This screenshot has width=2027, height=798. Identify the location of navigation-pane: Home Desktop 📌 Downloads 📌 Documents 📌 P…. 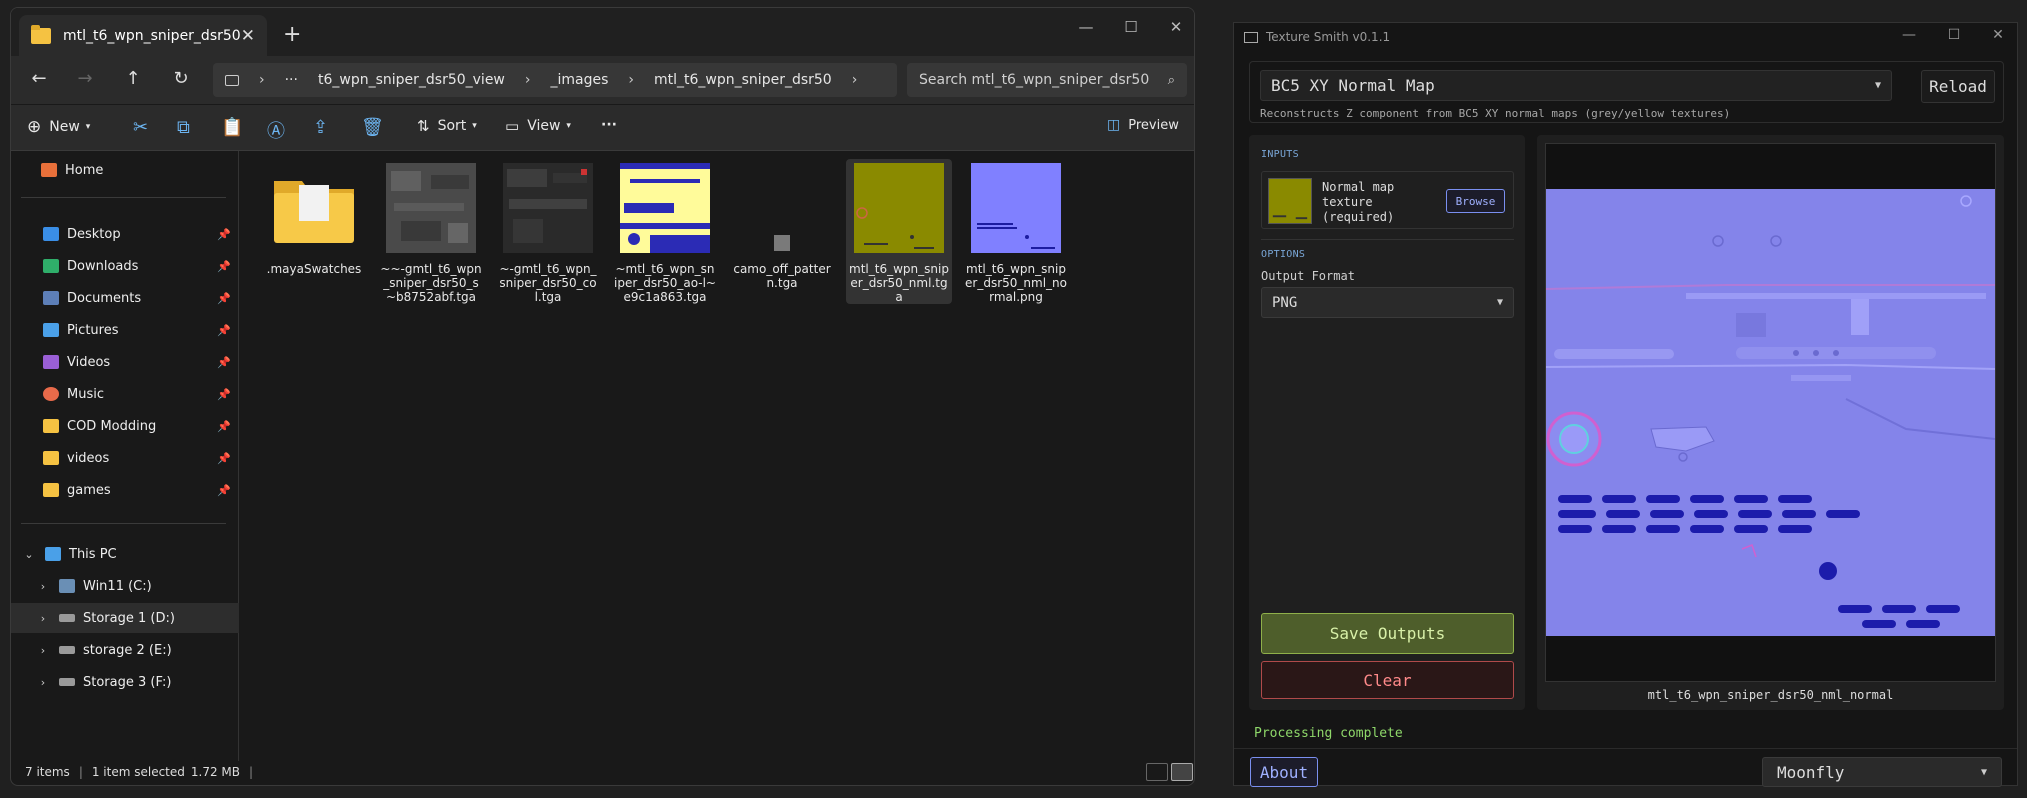
(125, 456).